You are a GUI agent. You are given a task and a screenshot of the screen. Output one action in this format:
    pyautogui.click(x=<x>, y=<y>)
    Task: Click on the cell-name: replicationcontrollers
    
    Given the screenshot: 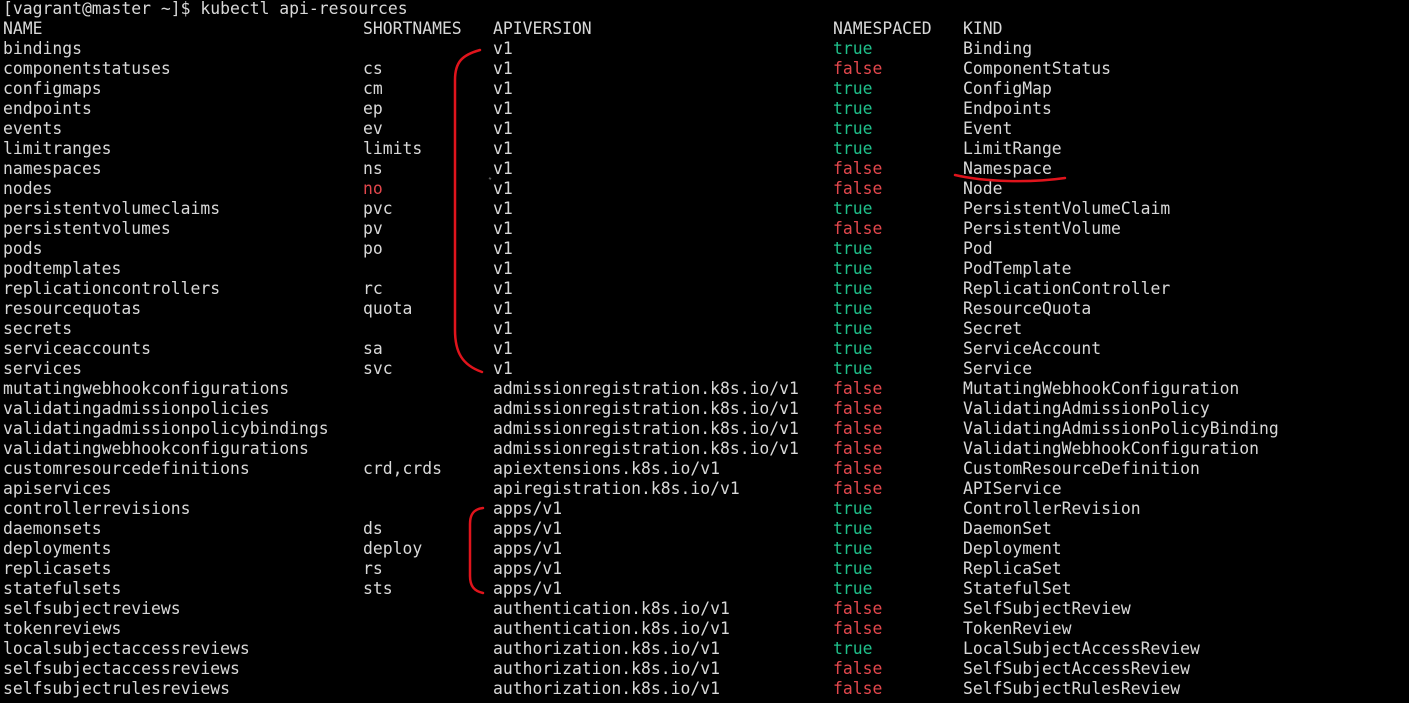 What is the action you would take?
    pyautogui.click(x=112, y=288)
    